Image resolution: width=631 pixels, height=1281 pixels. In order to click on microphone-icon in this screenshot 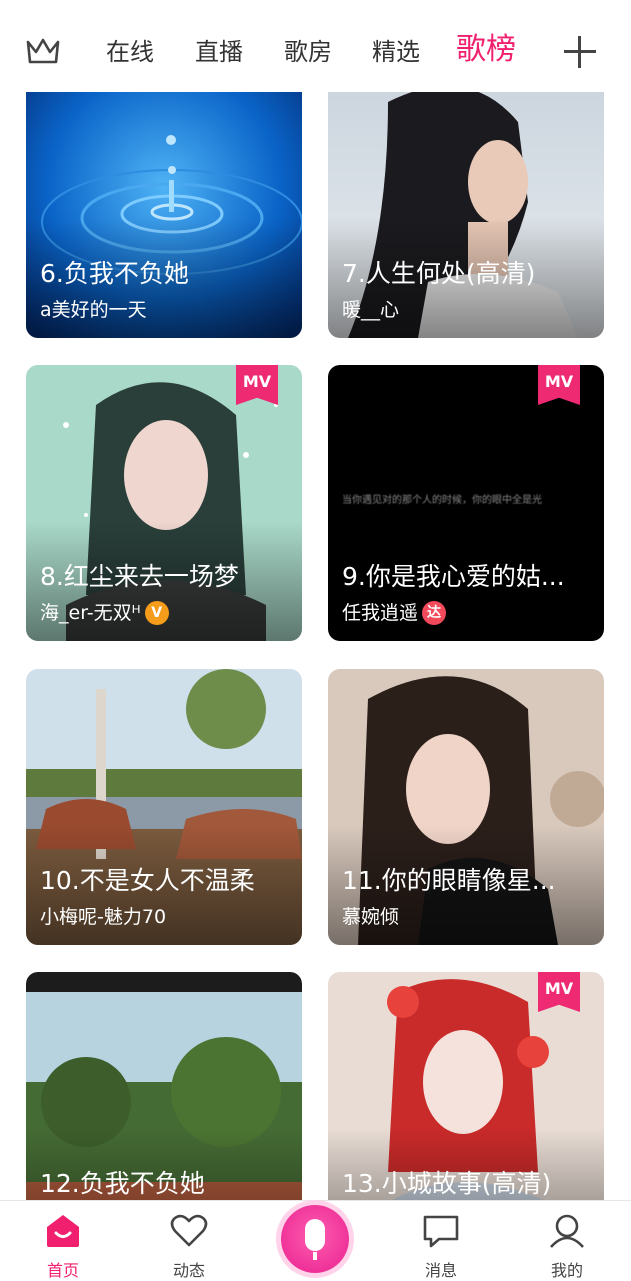, I will do `click(315, 1235)`.